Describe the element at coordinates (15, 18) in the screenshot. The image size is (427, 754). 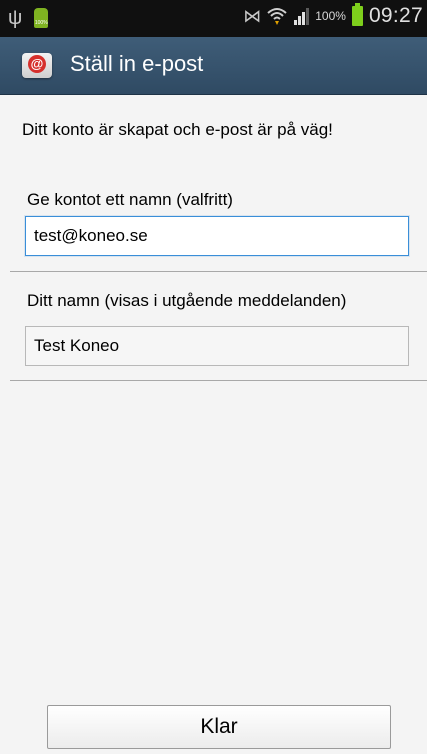
I see `usb-icon: ψ` at that location.